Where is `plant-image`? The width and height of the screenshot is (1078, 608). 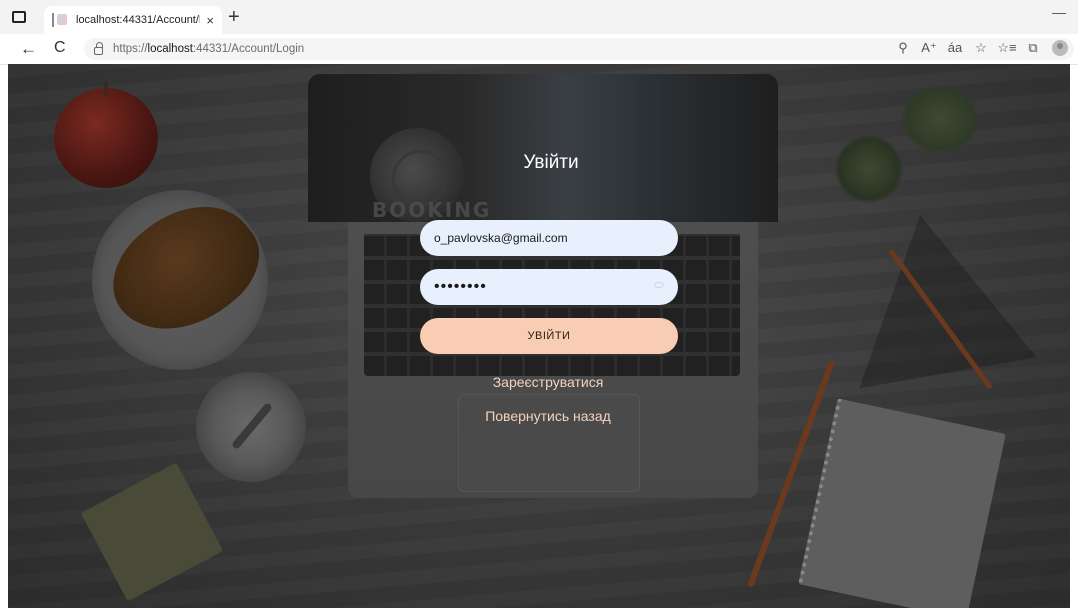
plant-image is located at coordinates (940, 119).